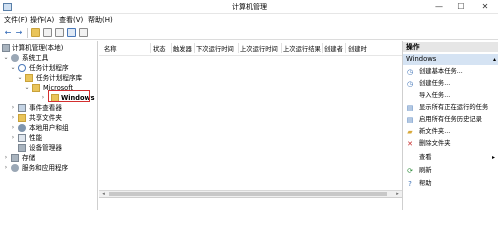 The image size is (498, 240). Describe the element at coordinates (29, 78) in the screenshot. I see `folder-icon` at that location.